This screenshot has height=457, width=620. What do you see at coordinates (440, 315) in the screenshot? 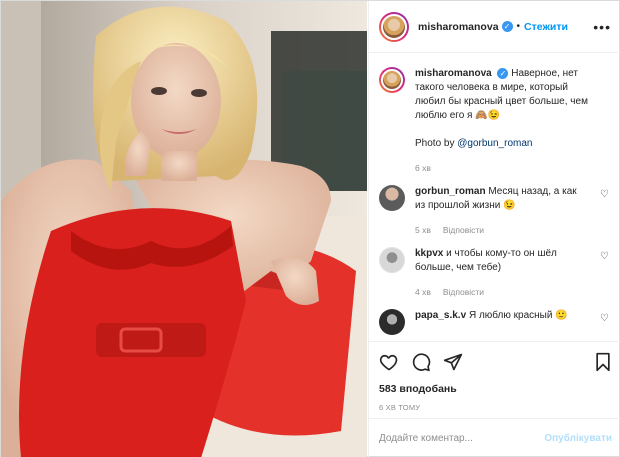
I see `comment-username: papa_s.k.v` at bounding box center [440, 315].